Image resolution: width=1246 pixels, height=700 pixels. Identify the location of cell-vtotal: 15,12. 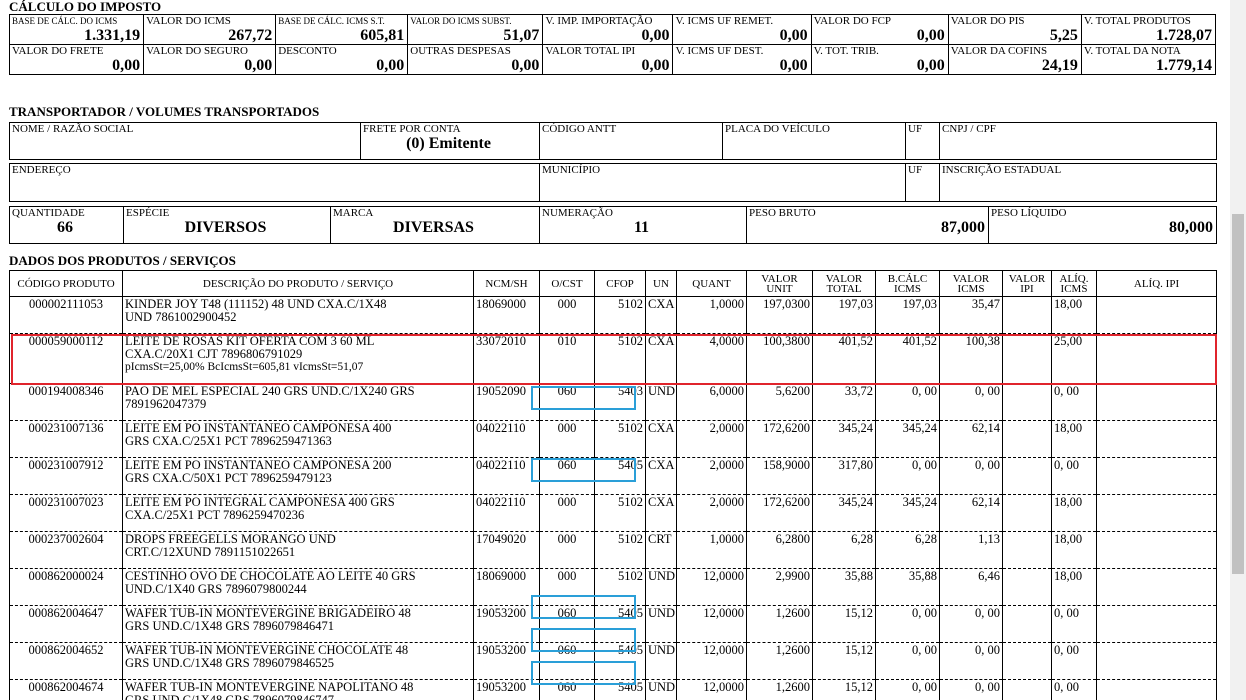
(844, 624).